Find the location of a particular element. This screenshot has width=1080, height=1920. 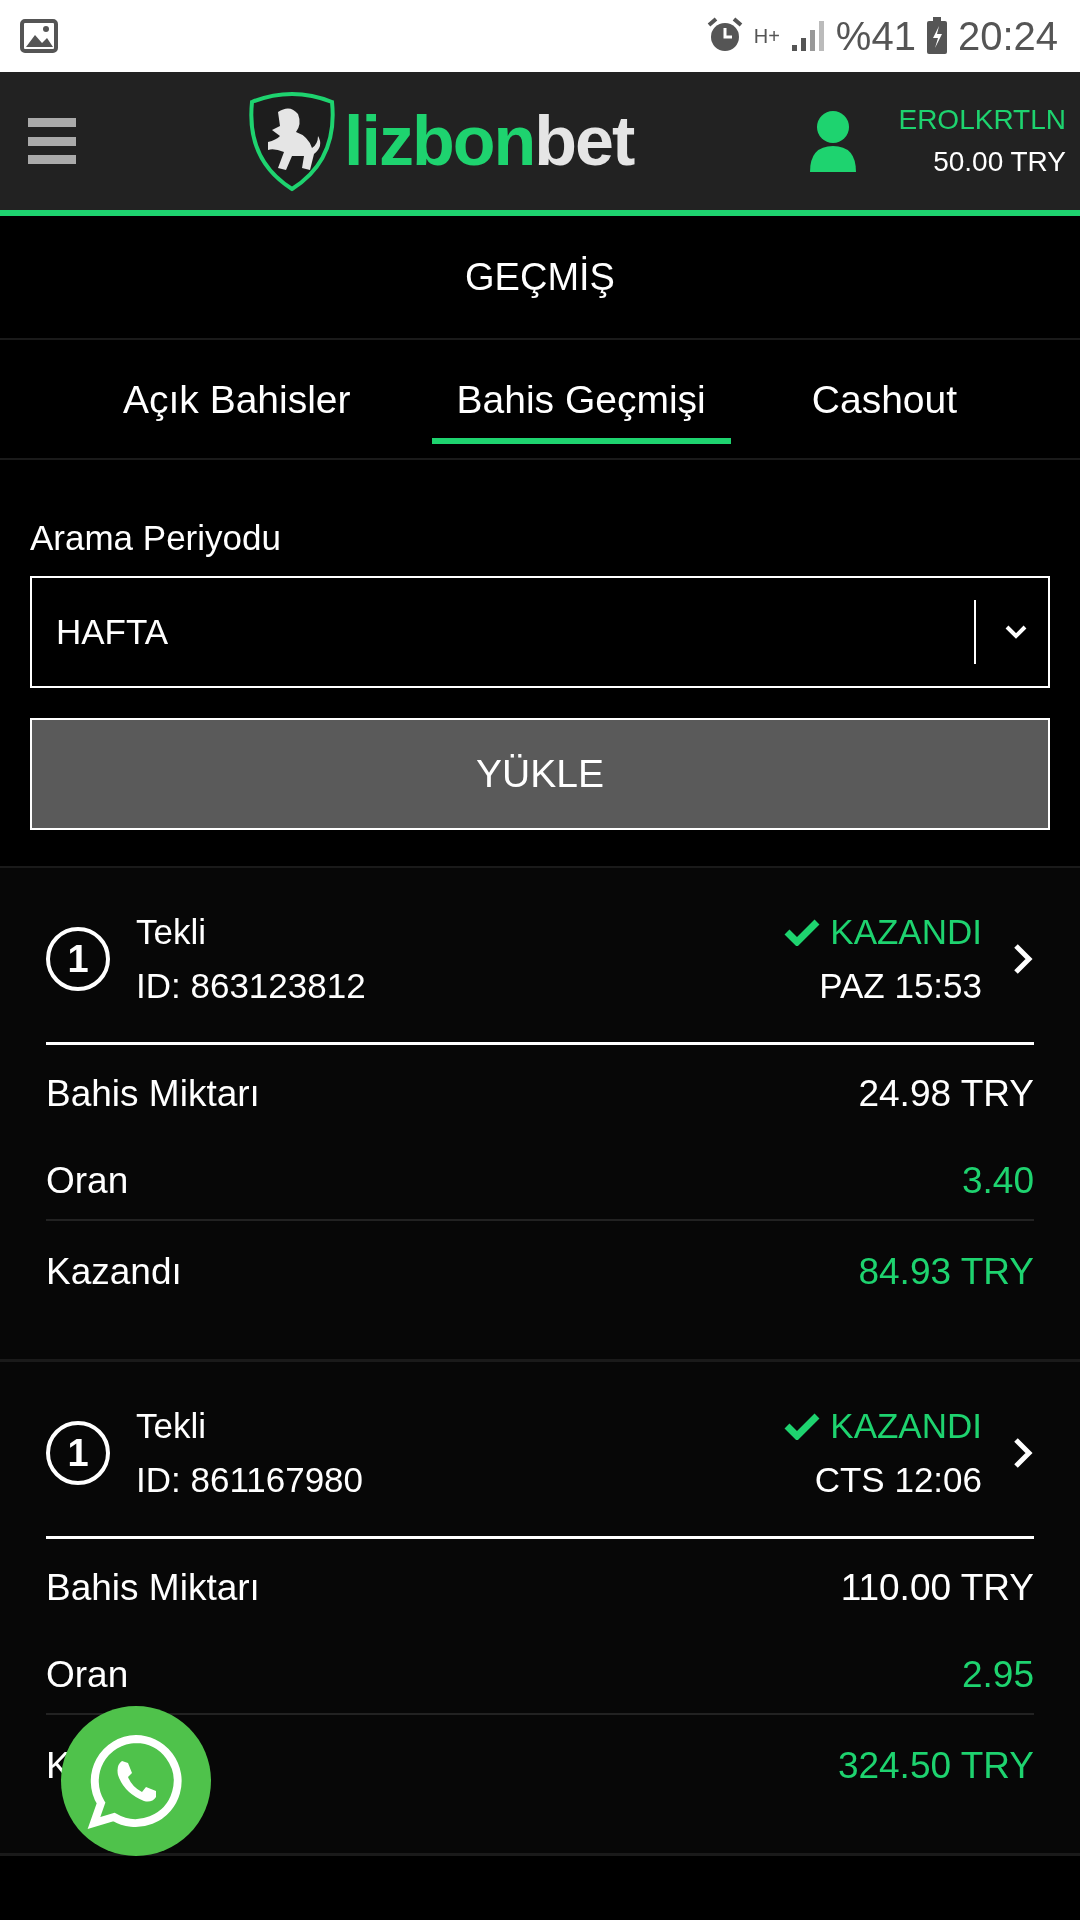

network-type: H+ is located at coordinates (766, 36).